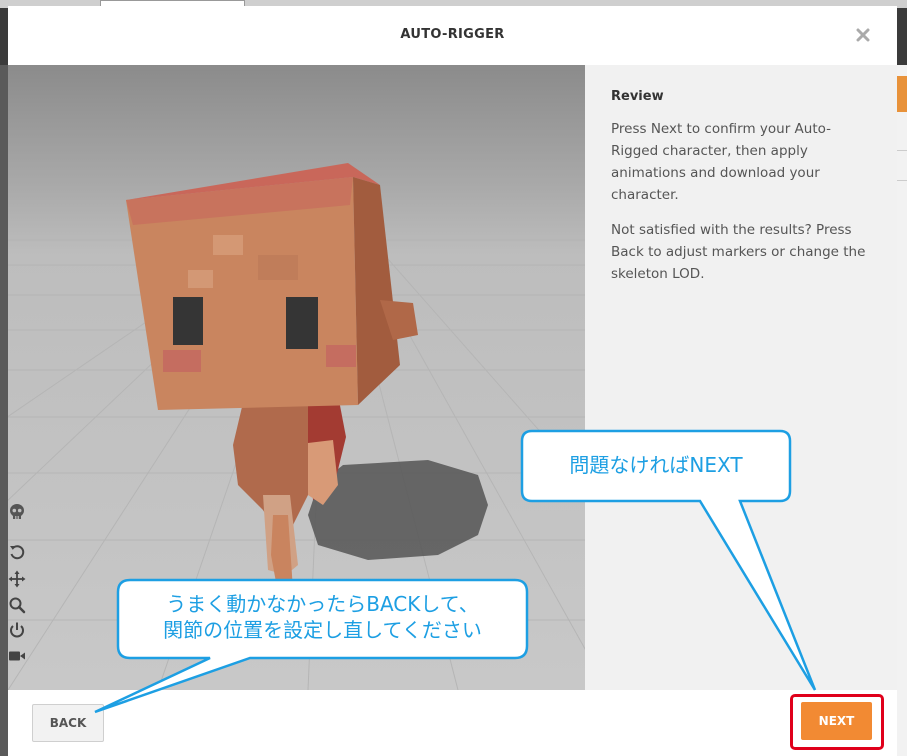 This screenshot has height=756, width=907. I want to click on back-callout-line2: 関節の位置を設定し直してください, so click(322, 630).